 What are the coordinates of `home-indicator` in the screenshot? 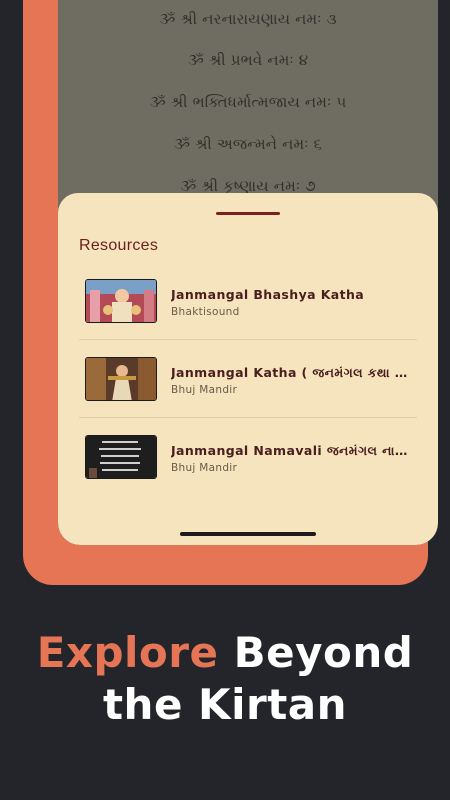 It's located at (248, 534).